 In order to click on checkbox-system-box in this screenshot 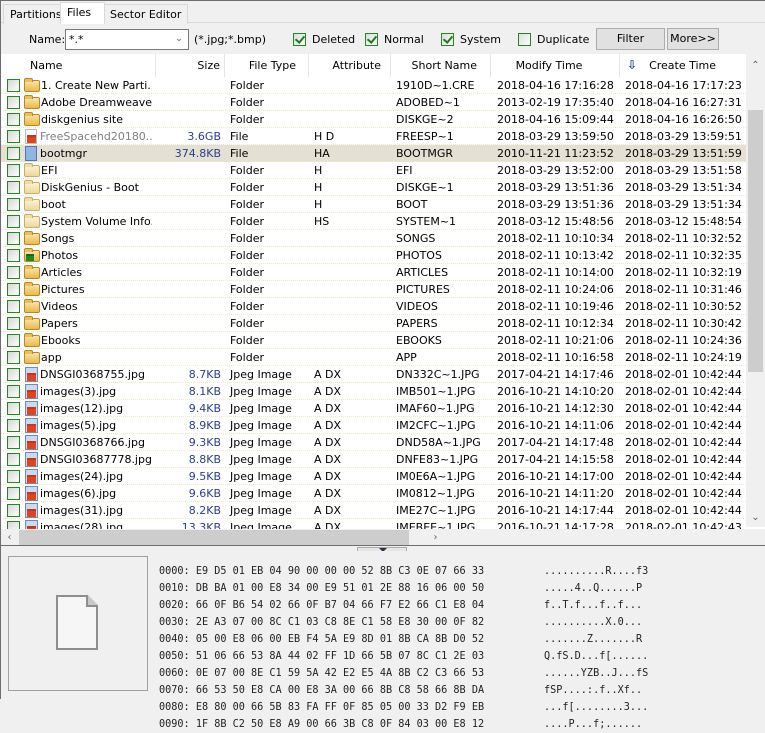, I will do `click(447, 39)`.